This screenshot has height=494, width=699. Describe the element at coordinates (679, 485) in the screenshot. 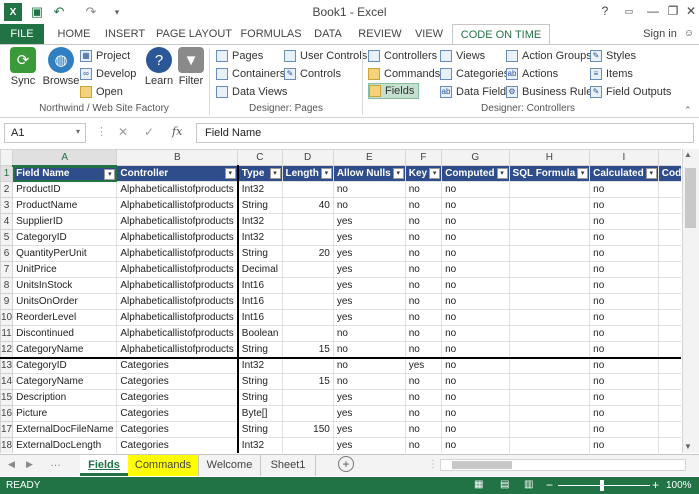

I see `zoom-level: 100%` at that location.